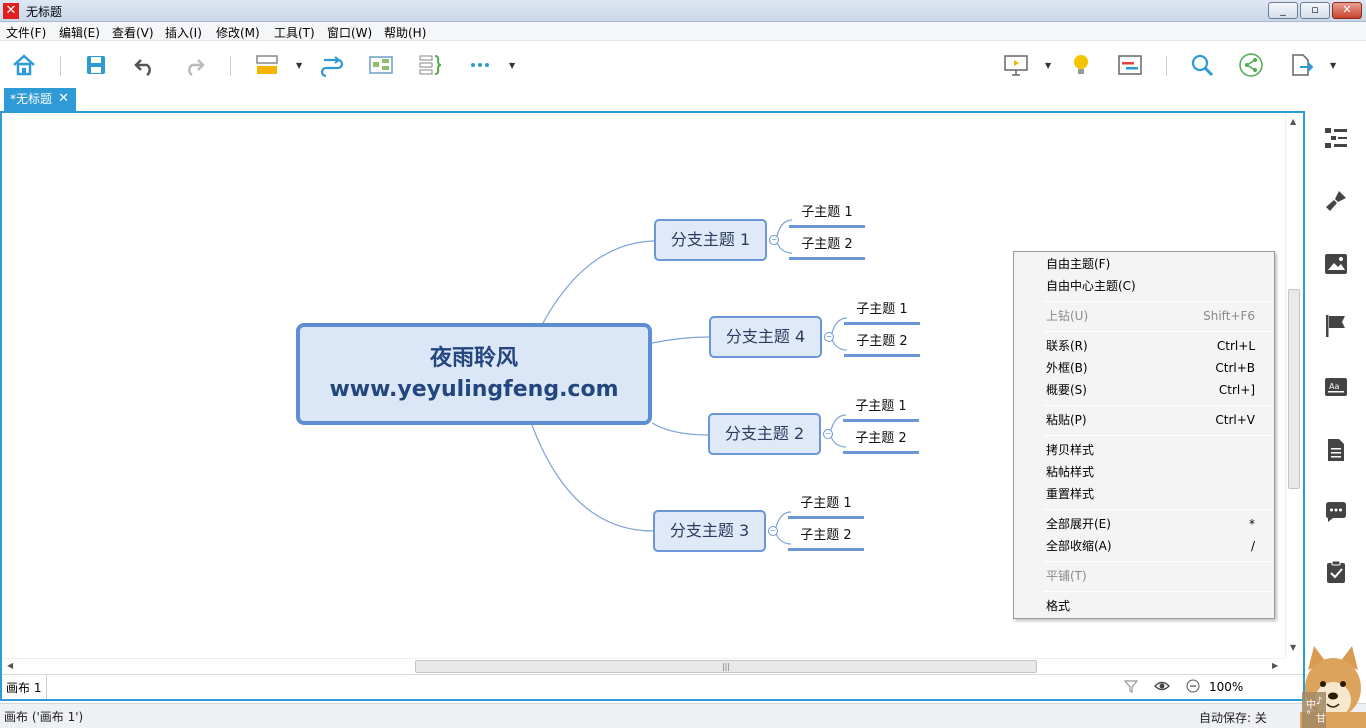 The image size is (1366, 728). I want to click on central-topic: 夜雨聆风 www.yeyulingfeng.com, so click(474, 374).